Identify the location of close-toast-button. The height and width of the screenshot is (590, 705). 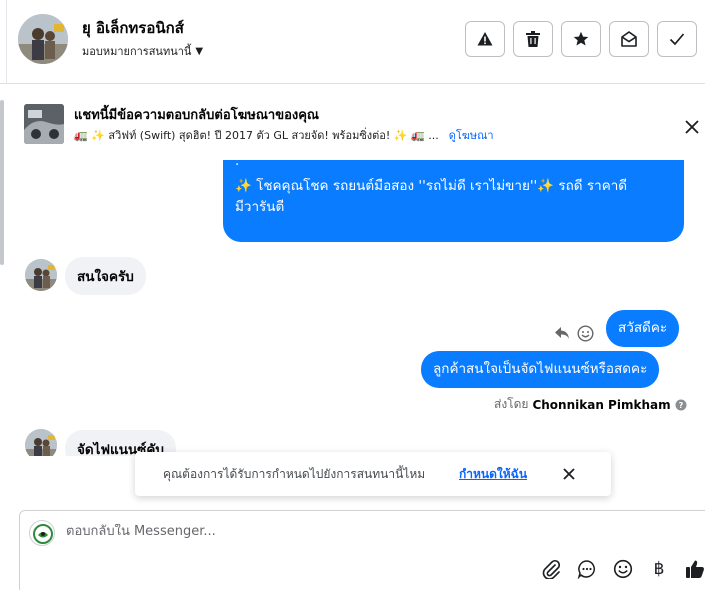
(569, 474).